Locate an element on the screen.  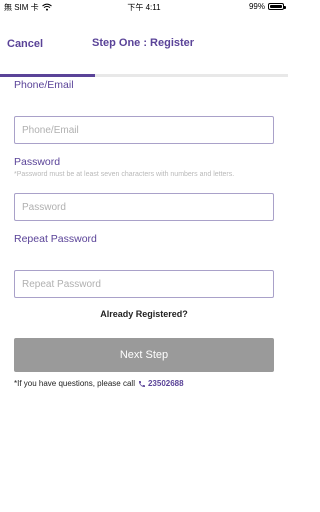
next-step-button: Next Step is located at coordinates (144, 355).